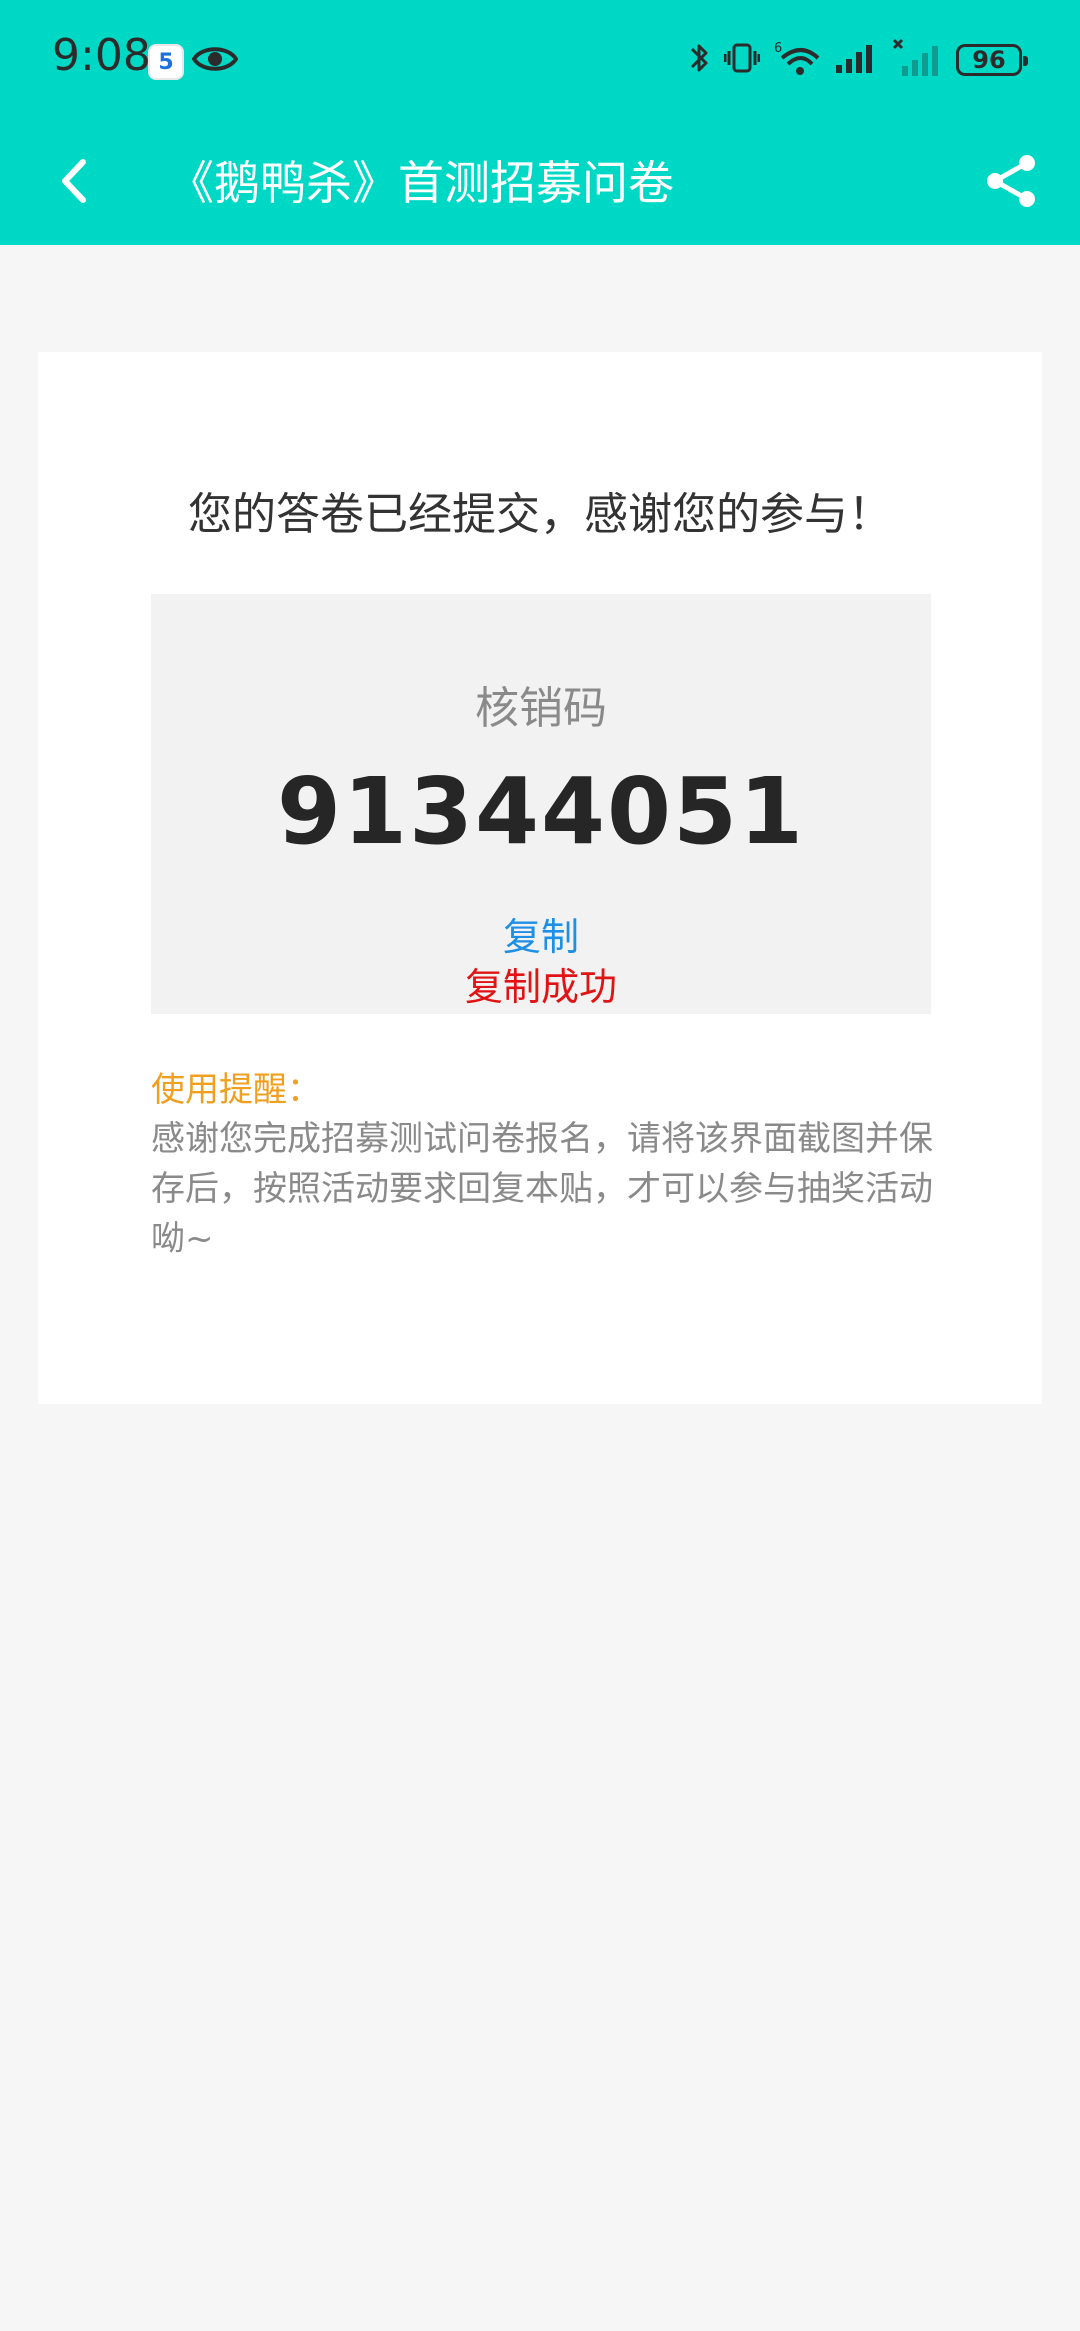 The image size is (1080, 2331). Describe the element at coordinates (540, 514) in the screenshot. I see `success-message: 您的答卷已经提交，感谢您的参与！` at that location.